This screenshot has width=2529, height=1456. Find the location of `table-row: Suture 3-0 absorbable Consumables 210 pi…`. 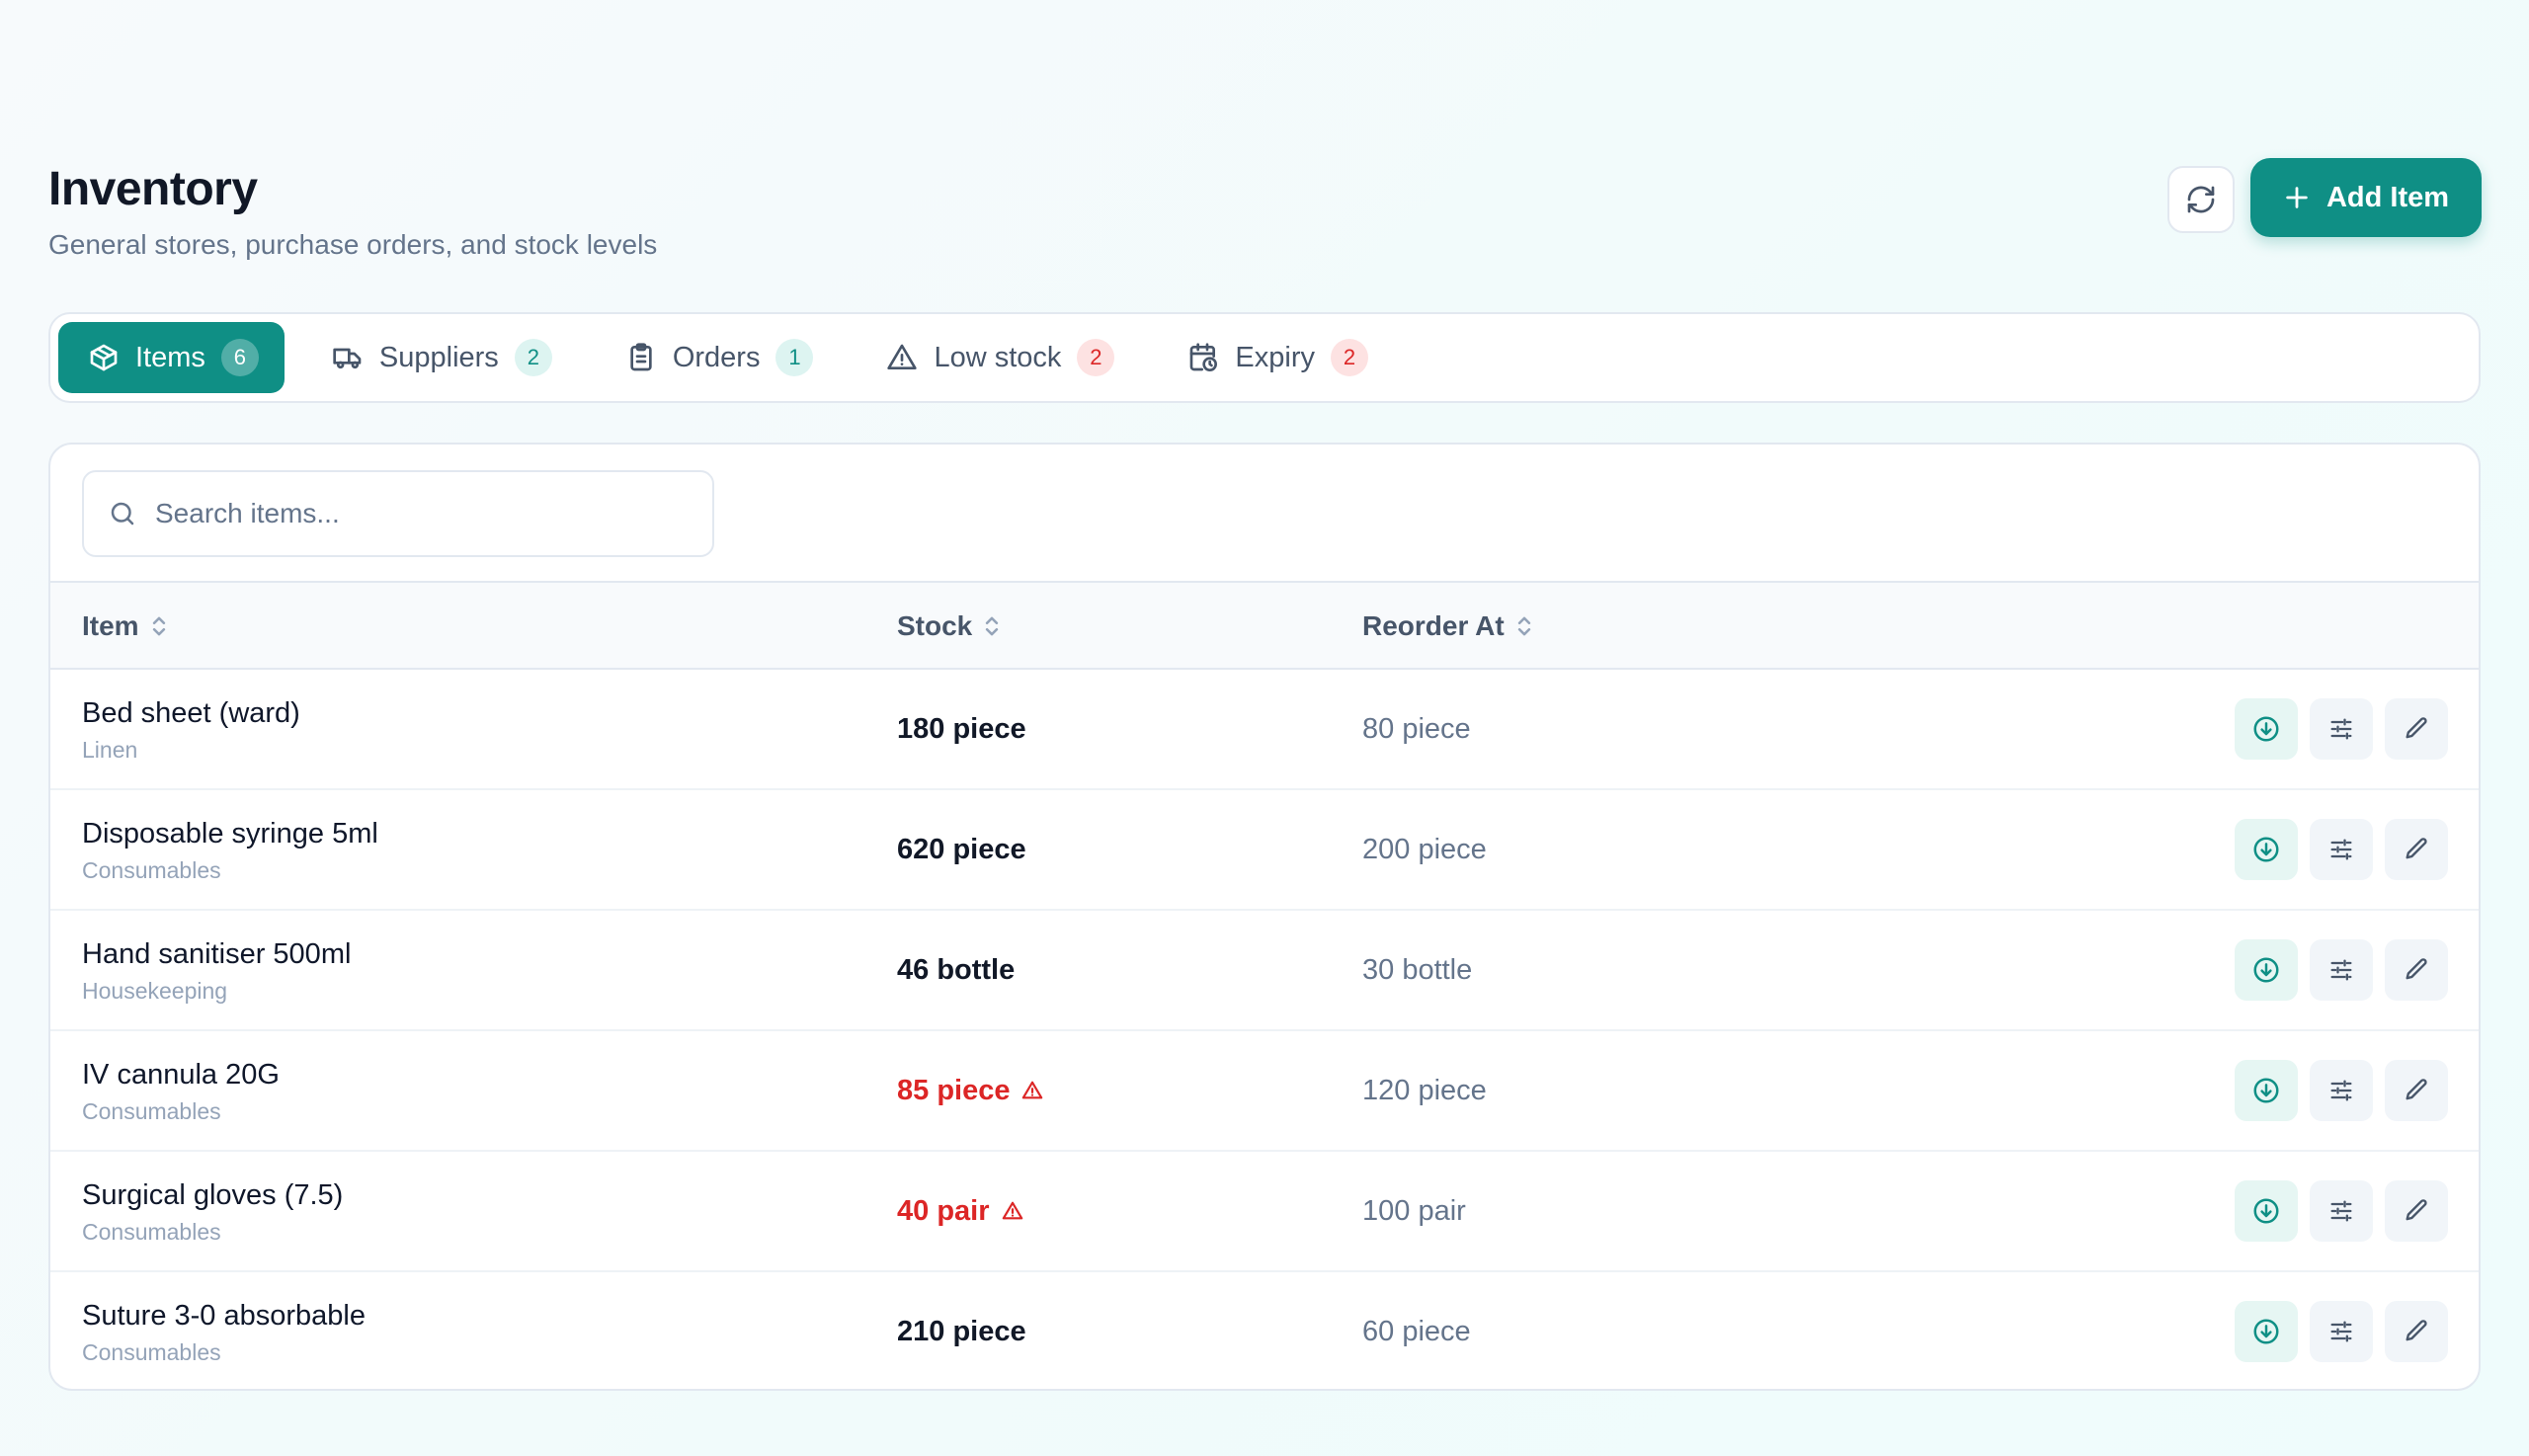

table-row: Suture 3-0 absorbable Consumables 210 pi… is located at coordinates (1264, 1330).